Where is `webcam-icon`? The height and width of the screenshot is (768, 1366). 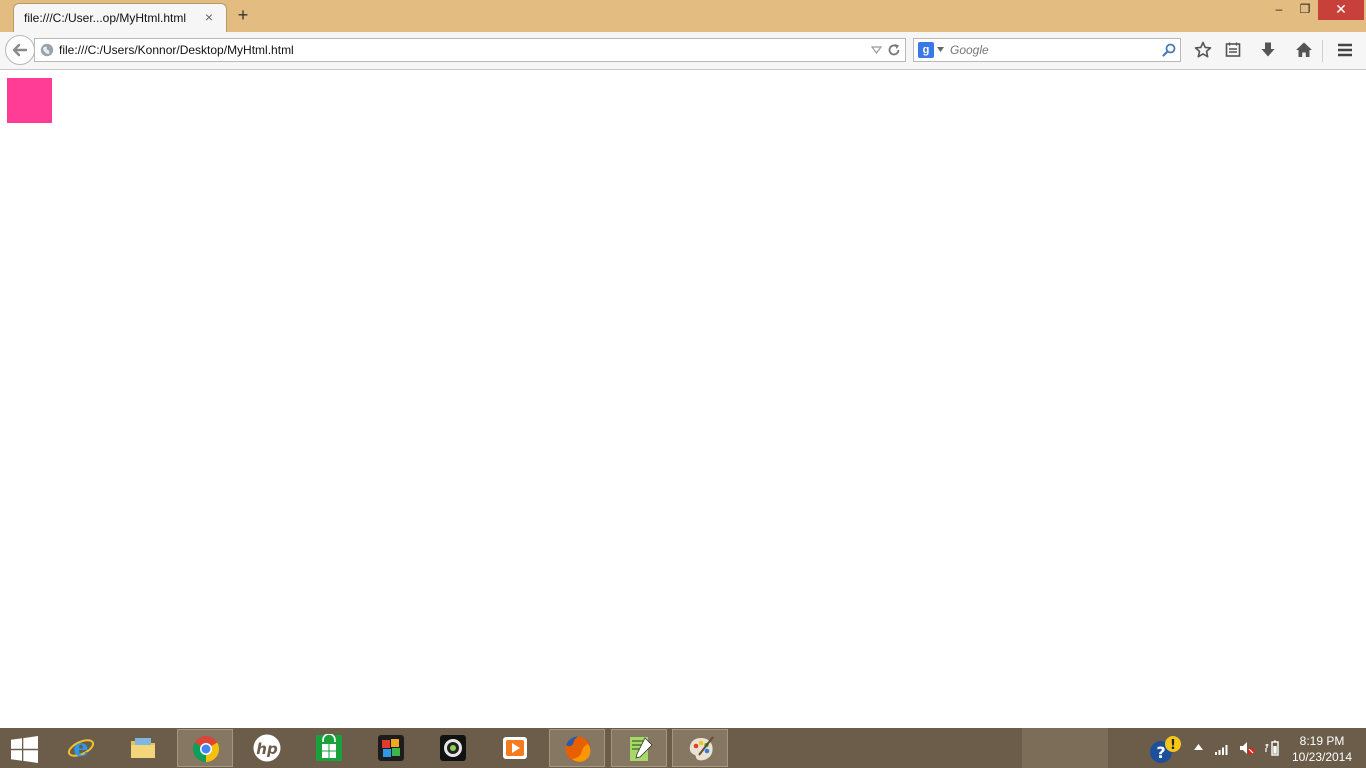 webcam-icon is located at coordinates (453, 748).